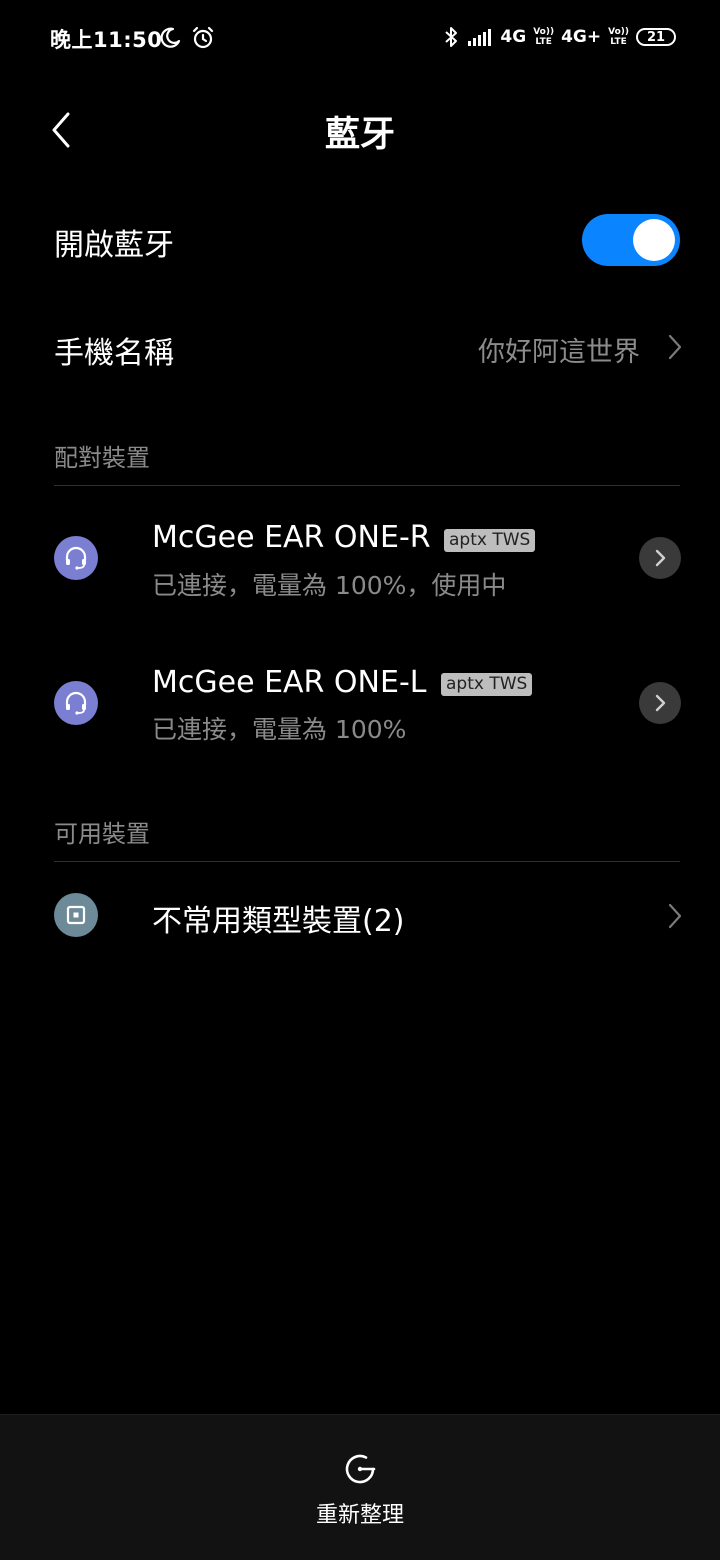  What do you see at coordinates (360, 38) in the screenshot?
I see `status-bar: 晚上11:50 4G Vo)) LTE 4G+ Vo)) LTE 21` at bounding box center [360, 38].